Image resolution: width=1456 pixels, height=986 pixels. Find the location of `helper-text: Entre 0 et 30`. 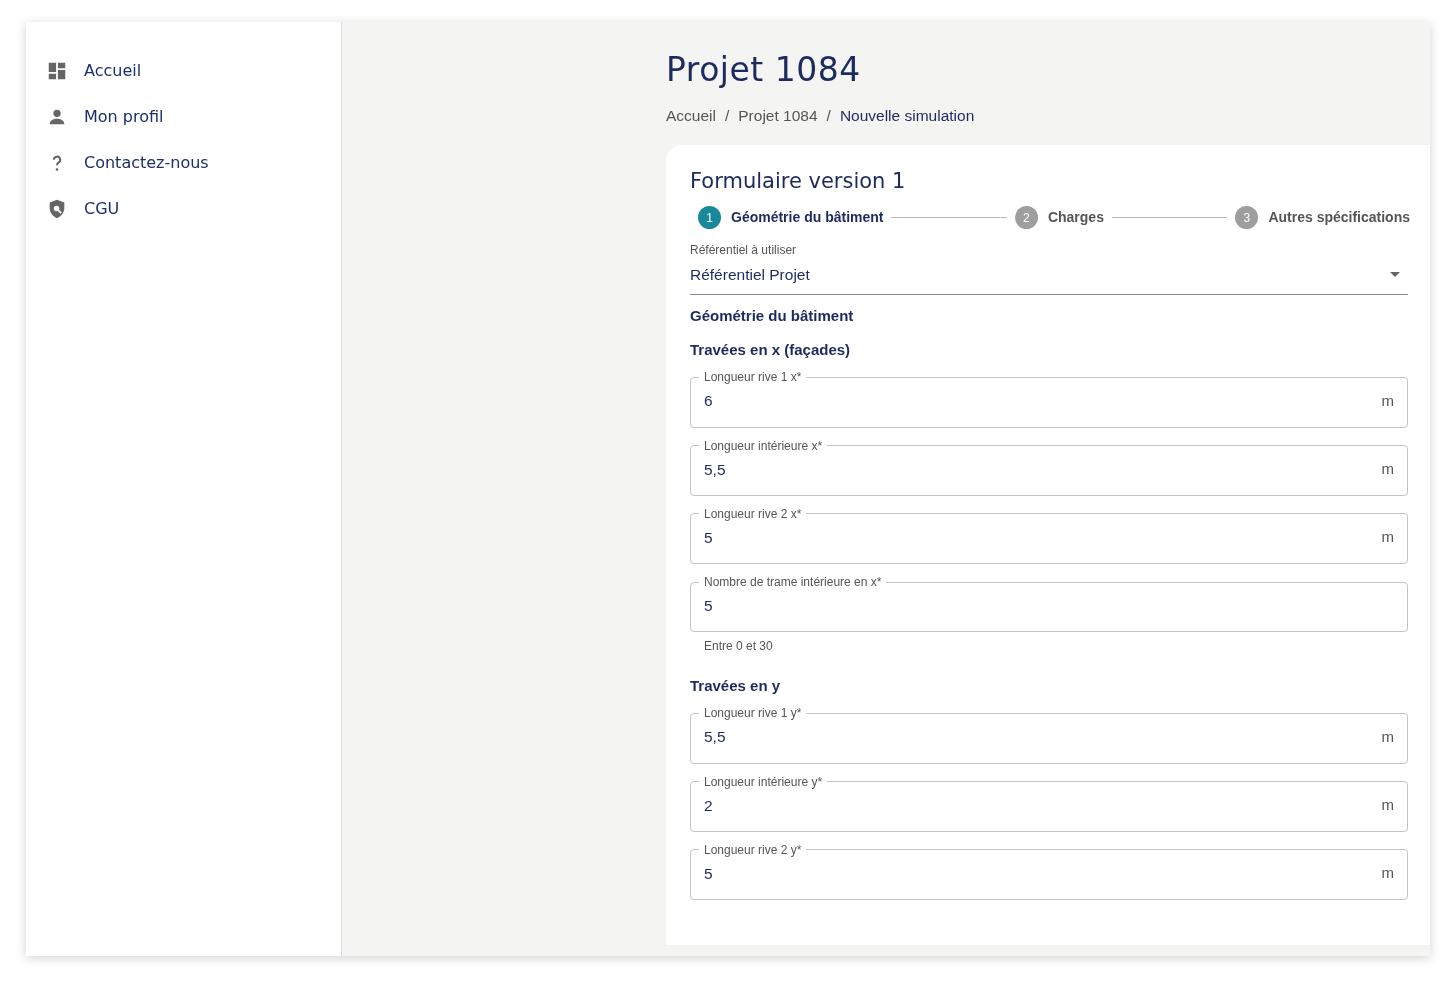

helper-text: Entre 0 et 30 is located at coordinates (738, 647).